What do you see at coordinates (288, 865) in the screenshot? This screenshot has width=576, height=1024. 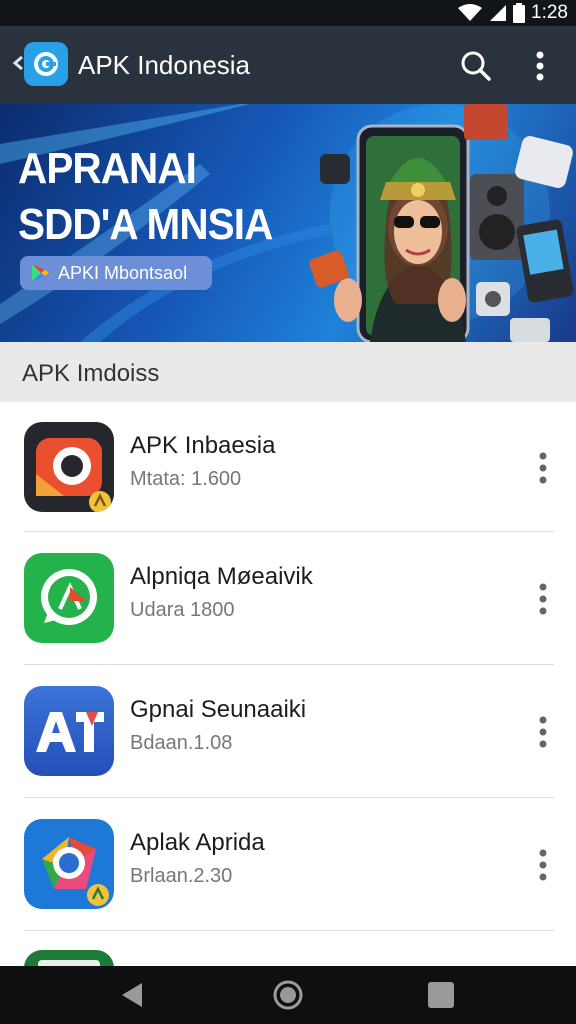 I see `list-item-app-4: Aplak Aprida Brlaan.2.30` at bounding box center [288, 865].